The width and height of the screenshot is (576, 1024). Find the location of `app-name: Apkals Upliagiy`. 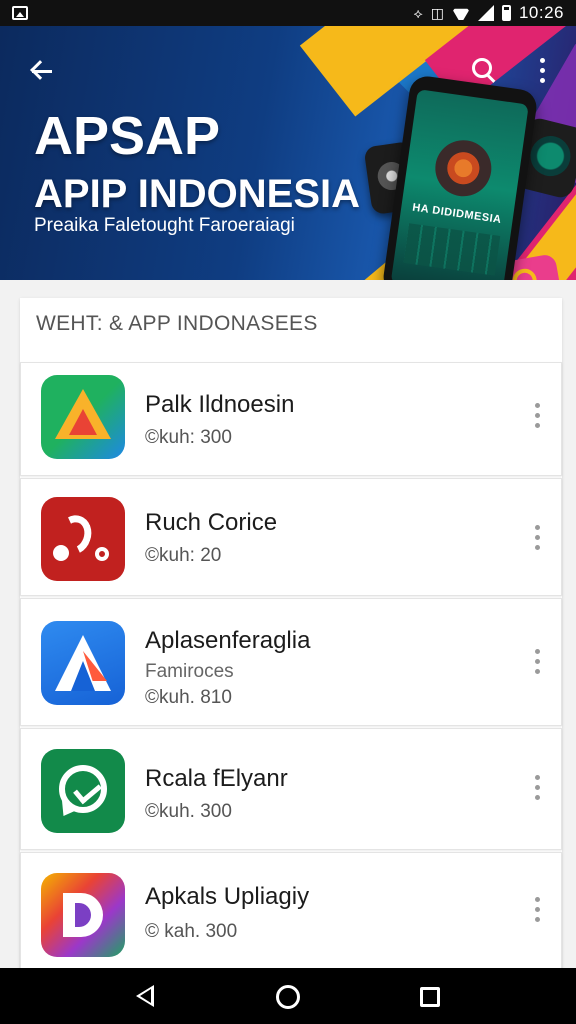

app-name: Apkals Upliagiy is located at coordinates (227, 896).